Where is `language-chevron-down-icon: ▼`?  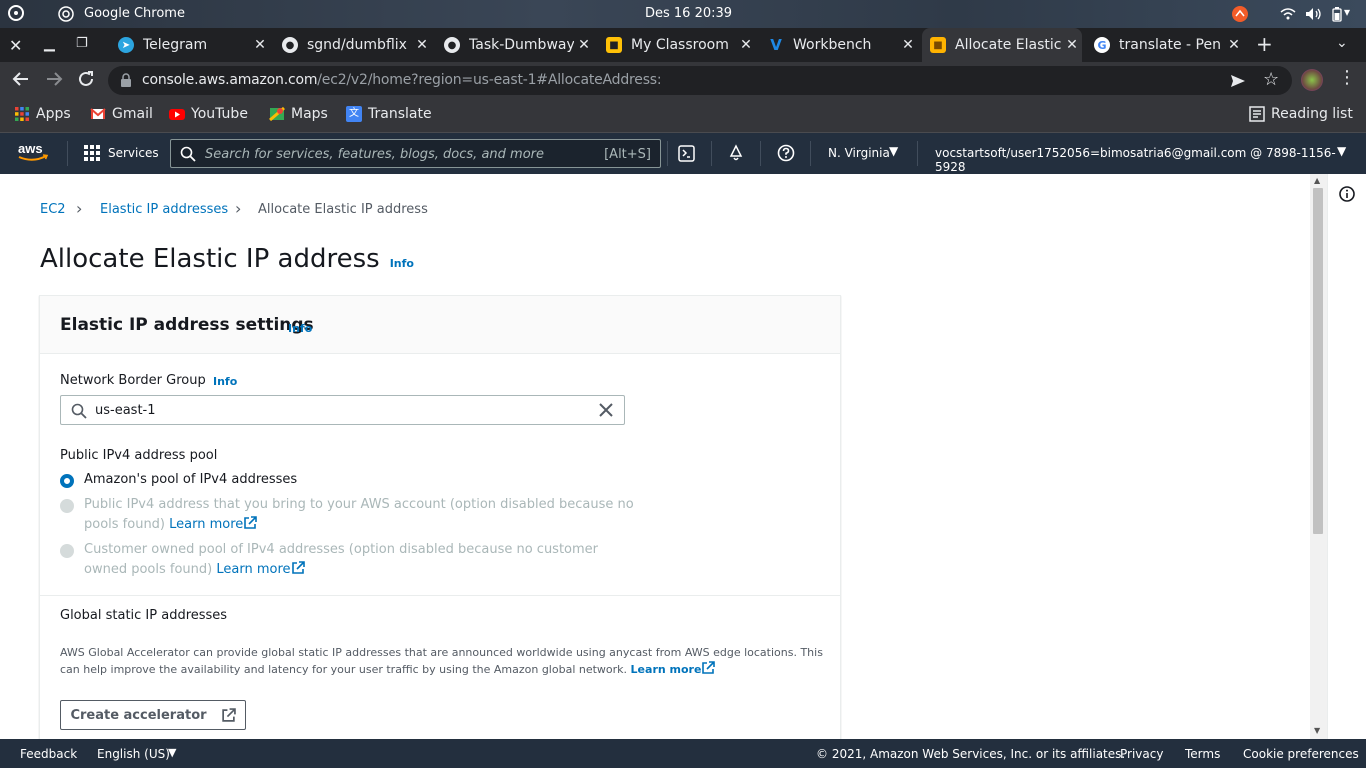 language-chevron-down-icon: ▼ is located at coordinates (172, 752).